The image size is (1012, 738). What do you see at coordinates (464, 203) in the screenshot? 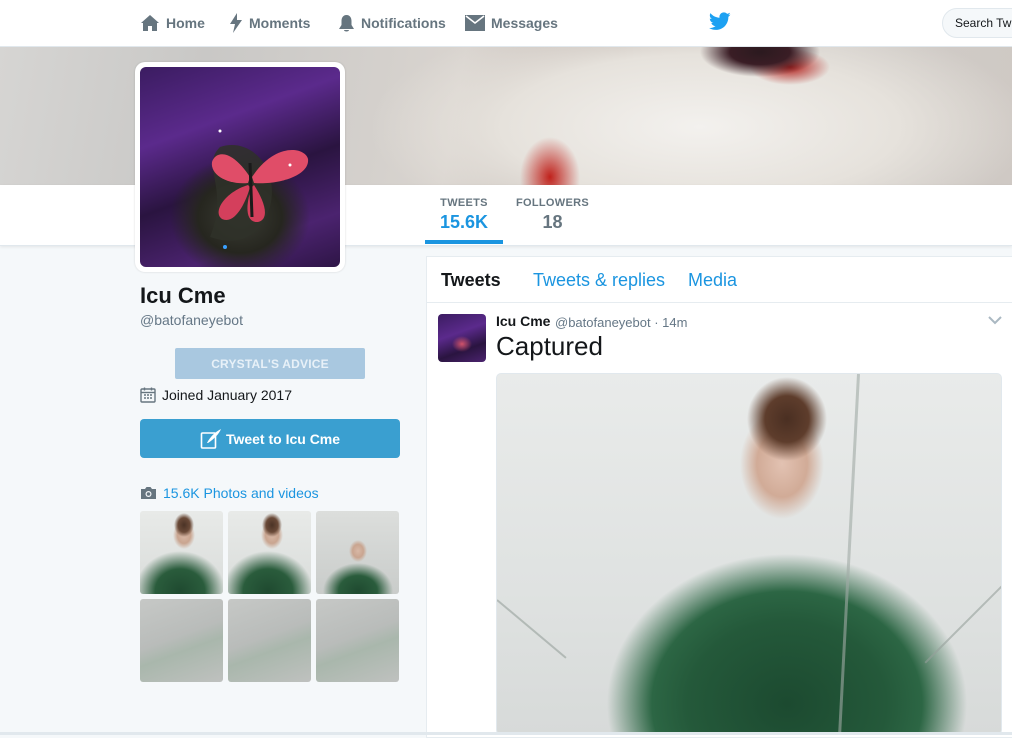
I see `stat-tweets-label: TWEETS` at bounding box center [464, 203].